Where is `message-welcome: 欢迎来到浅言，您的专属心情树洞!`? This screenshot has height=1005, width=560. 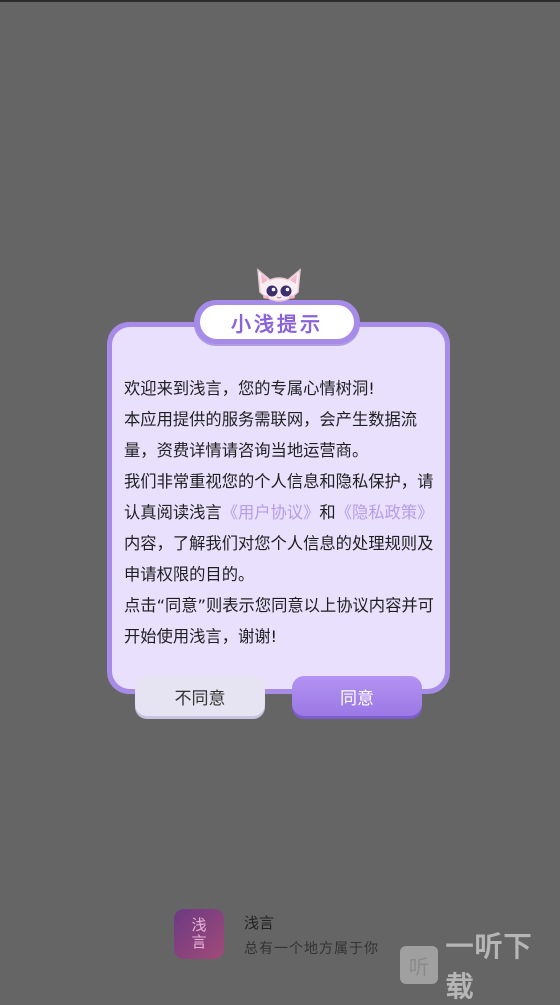
message-welcome: 欢迎来到浅言，您的专属心情树洞! is located at coordinates (279, 388).